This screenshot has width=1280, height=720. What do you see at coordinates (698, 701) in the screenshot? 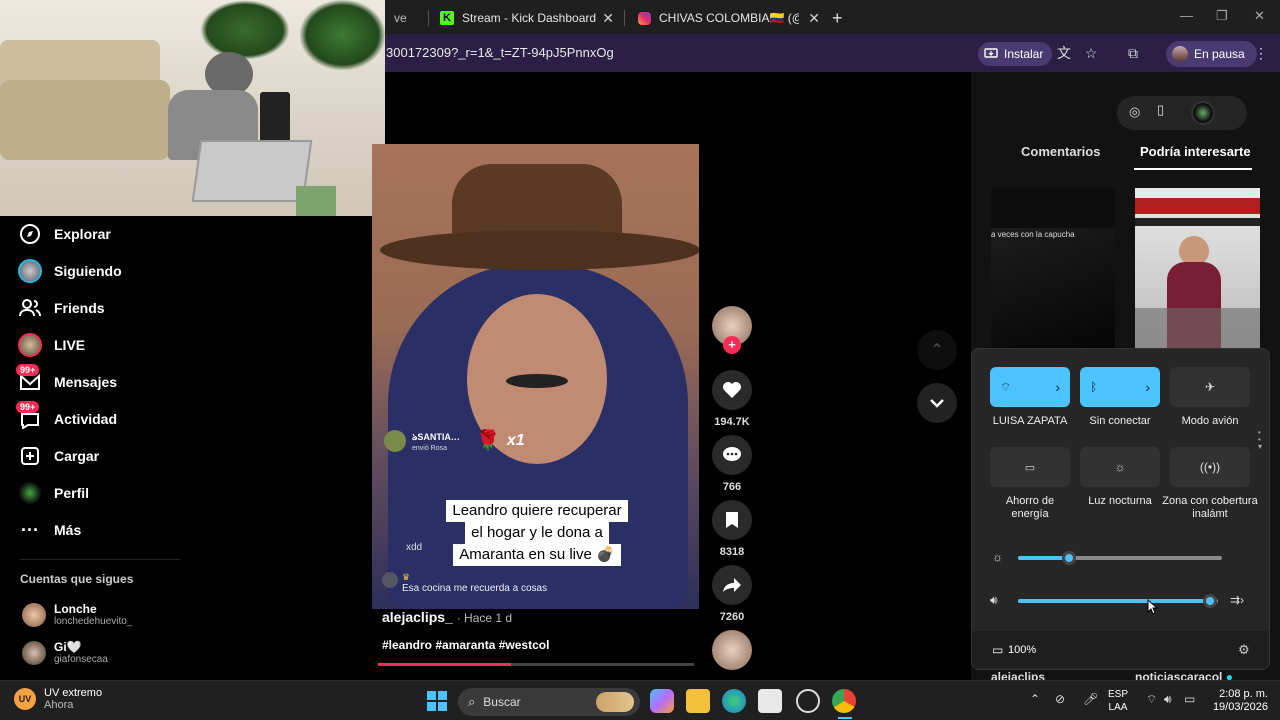
I see `file-explorer-icon` at bounding box center [698, 701].